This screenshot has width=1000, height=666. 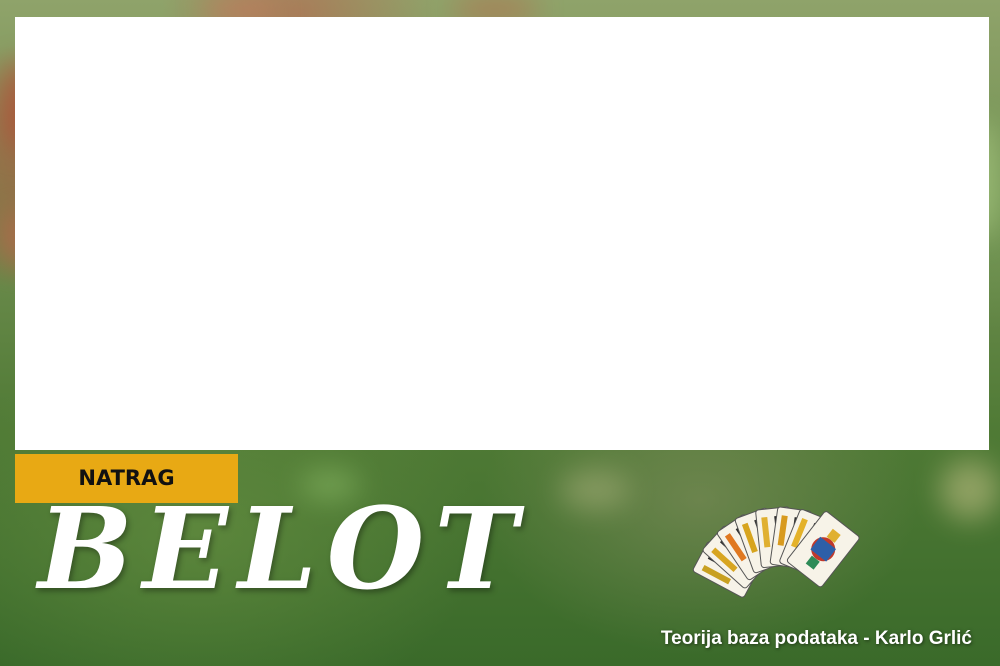 I want to click on playing-cards-fan-icon, so click(x=786, y=555).